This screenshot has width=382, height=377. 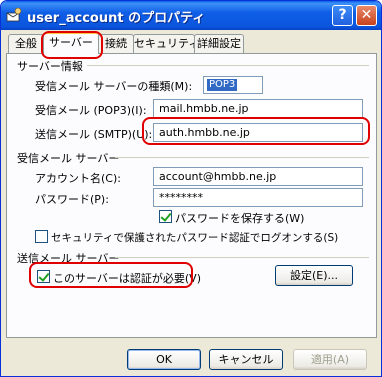 I want to click on incoming-pop3-field: mail.hmbb.ne.jp, so click(x=258, y=108).